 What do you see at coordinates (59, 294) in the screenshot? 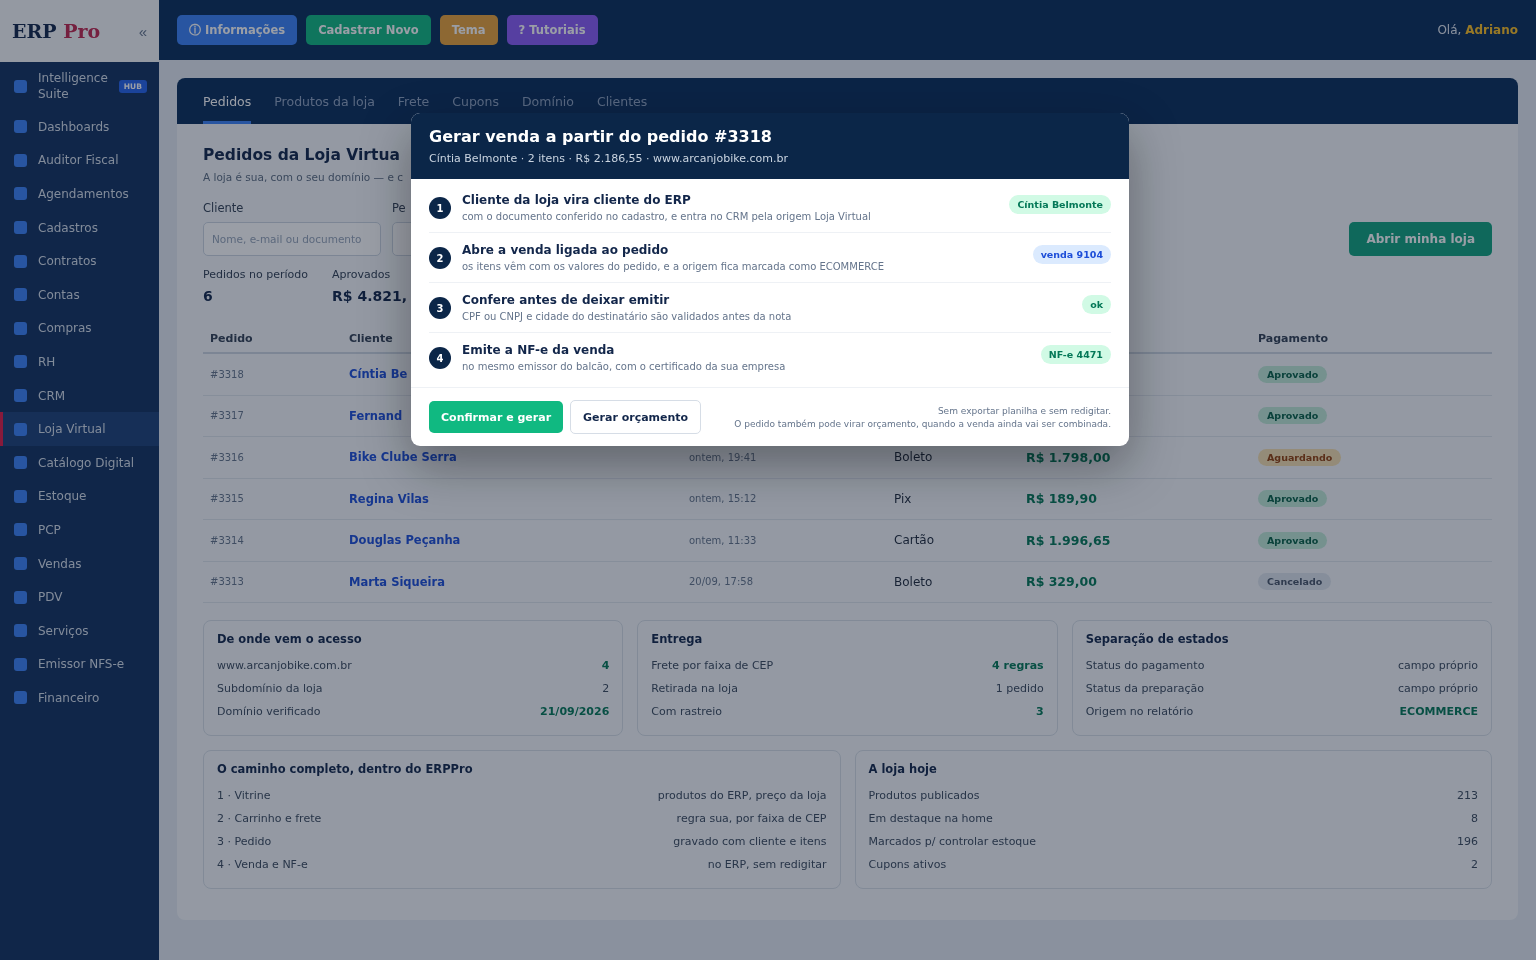
I see `sidebar-item-label: Contas` at bounding box center [59, 294].